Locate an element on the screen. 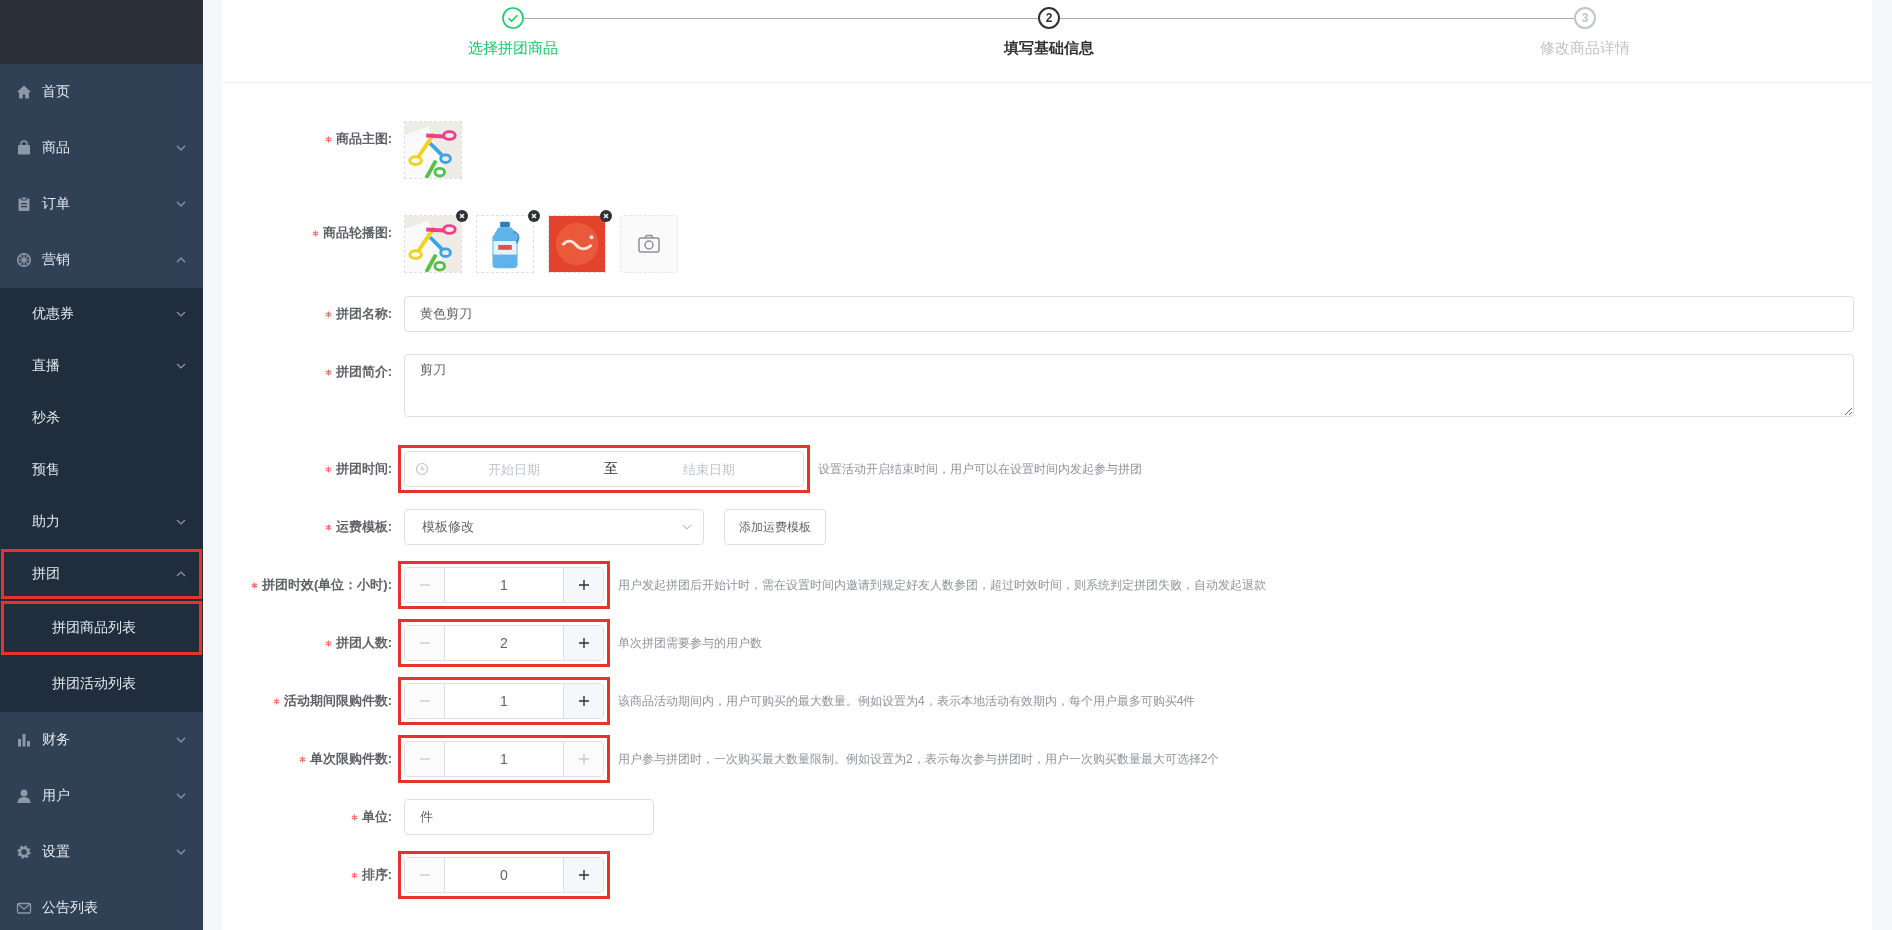 This screenshot has height=930, width=1892. field-label: 商品轮播图: is located at coordinates (357, 233).